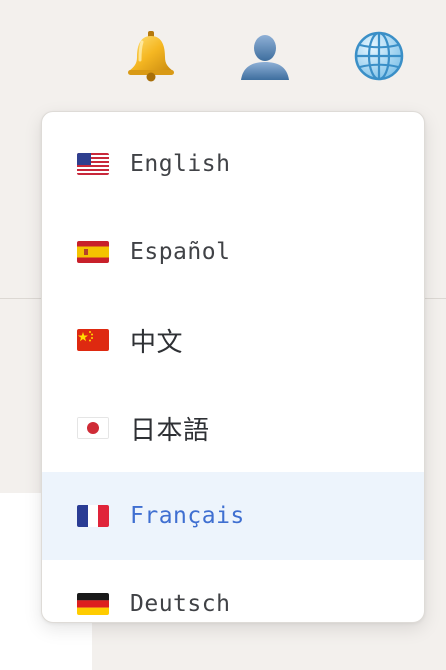 The image size is (446, 670). What do you see at coordinates (170, 430) in the screenshot?
I see `language-label: 日本語` at bounding box center [170, 430].